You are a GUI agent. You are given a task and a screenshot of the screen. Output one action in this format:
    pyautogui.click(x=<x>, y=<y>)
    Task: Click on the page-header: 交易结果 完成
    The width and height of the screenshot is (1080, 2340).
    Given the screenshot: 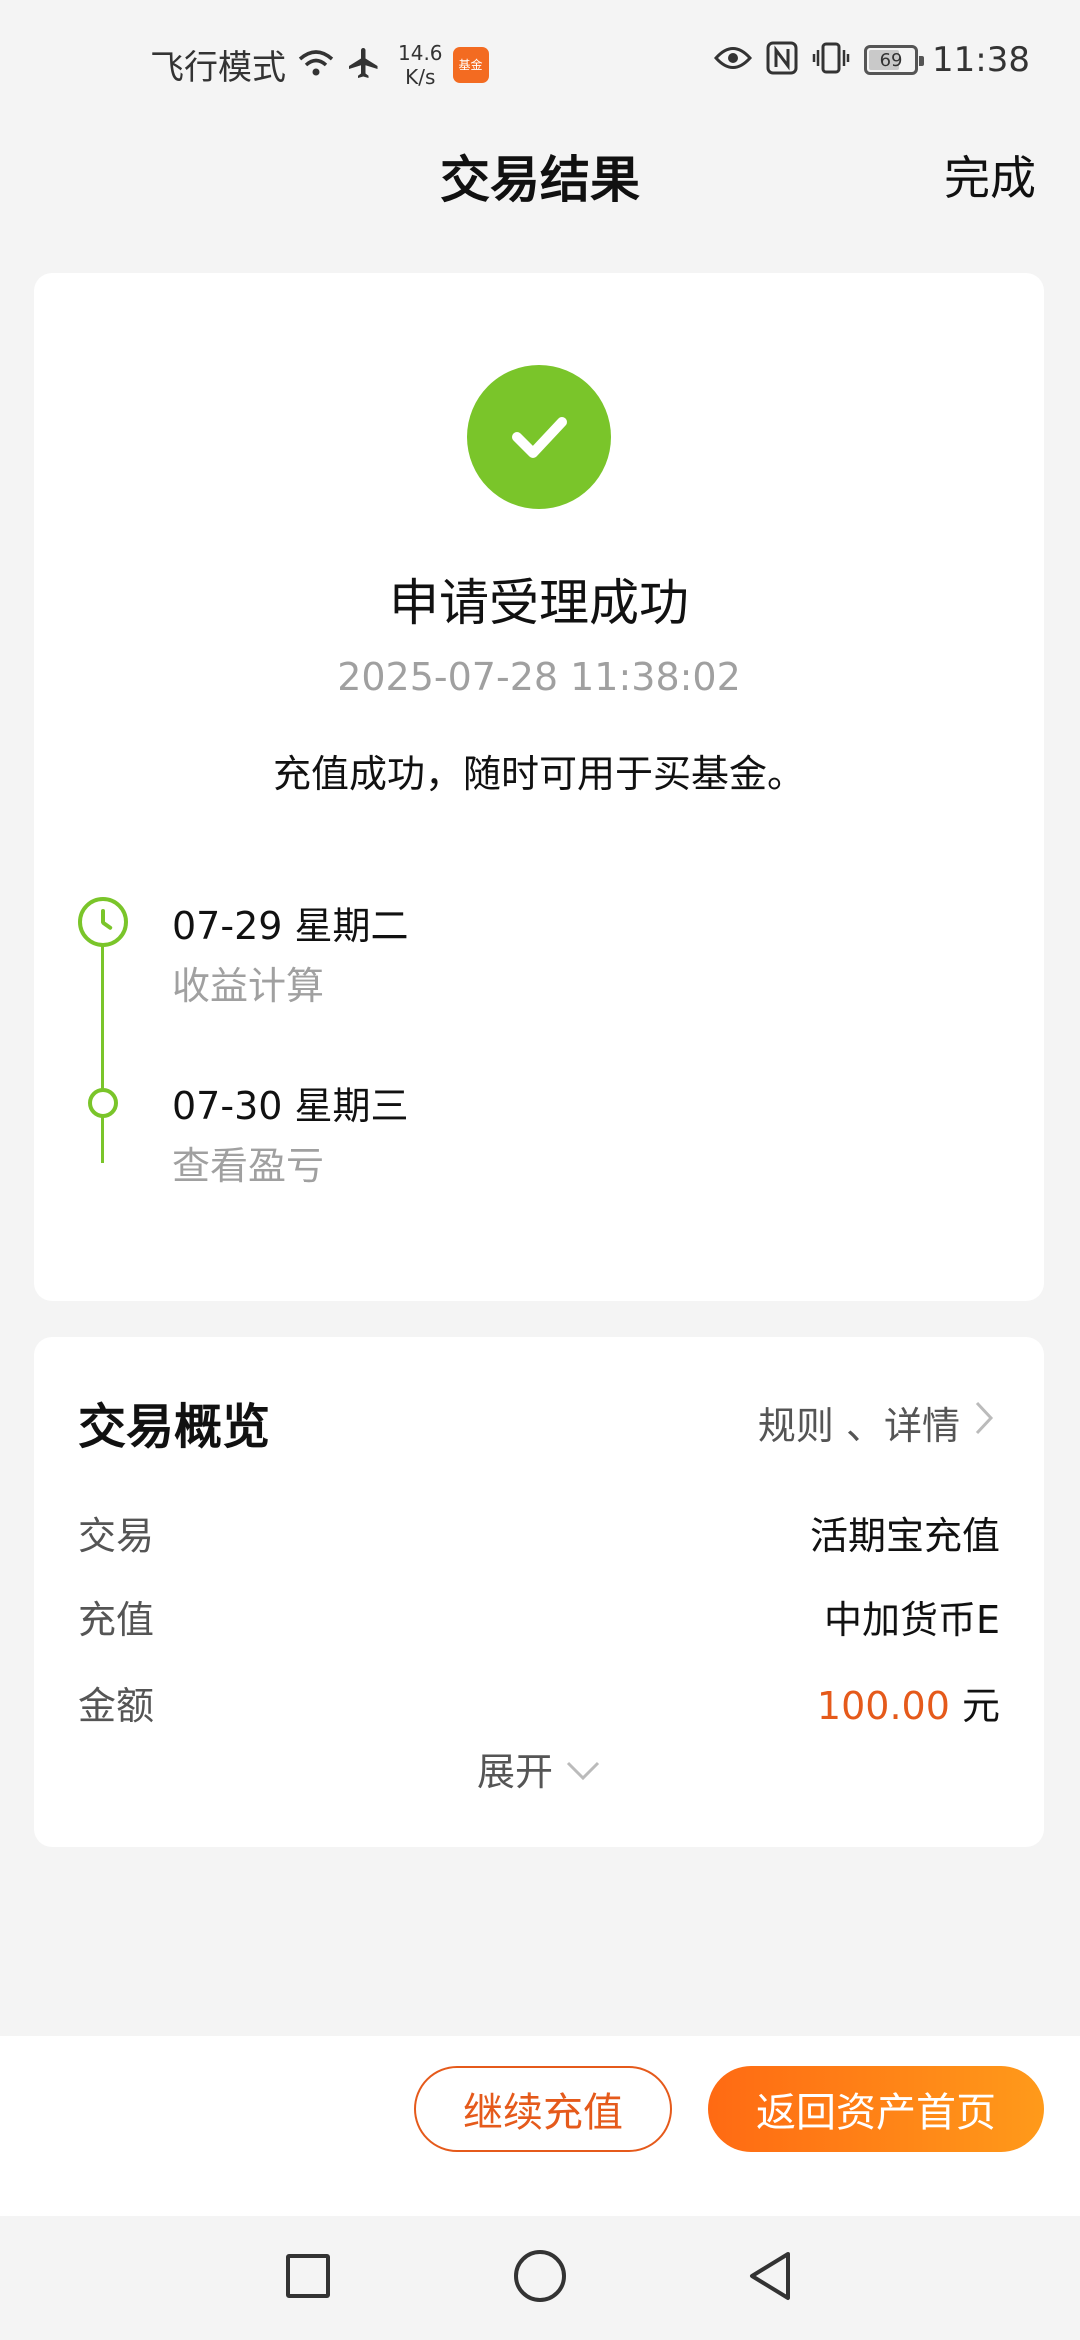 What is the action you would take?
    pyautogui.click(x=540, y=175)
    